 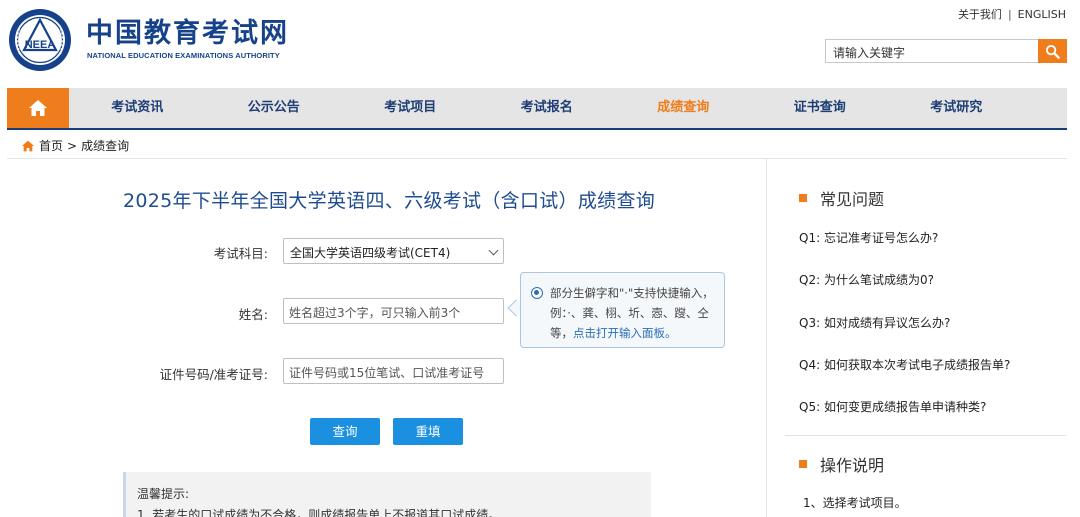 What do you see at coordinates (892, 406) in the screenshot?
I see `faq-item: Q5: 如何变更成绩报告单申请种类?` at bounding box center [892, 406].